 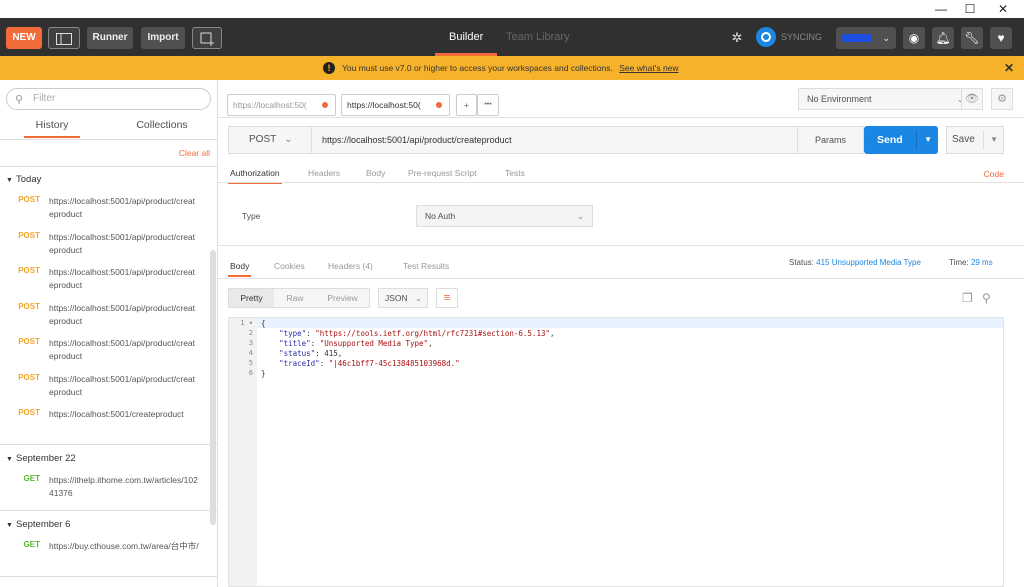 I want to click on user-menu: ⌄, so click(x=866, y=38).